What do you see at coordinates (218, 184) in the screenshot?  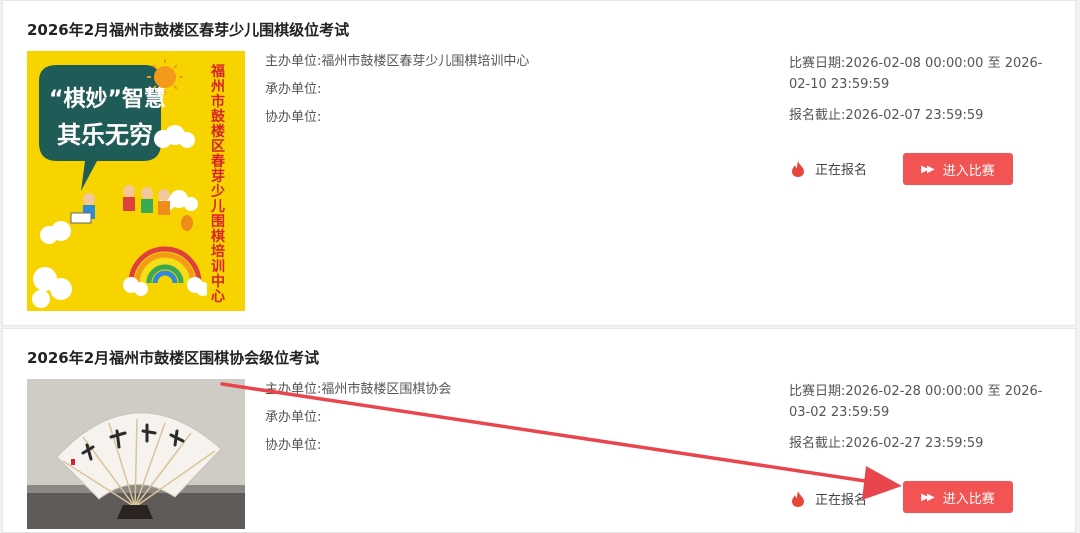 I see `poster-vertical-text: 福州市鼓楼区春芽少儿围棋培训中心` at bounding box center [218, 184].